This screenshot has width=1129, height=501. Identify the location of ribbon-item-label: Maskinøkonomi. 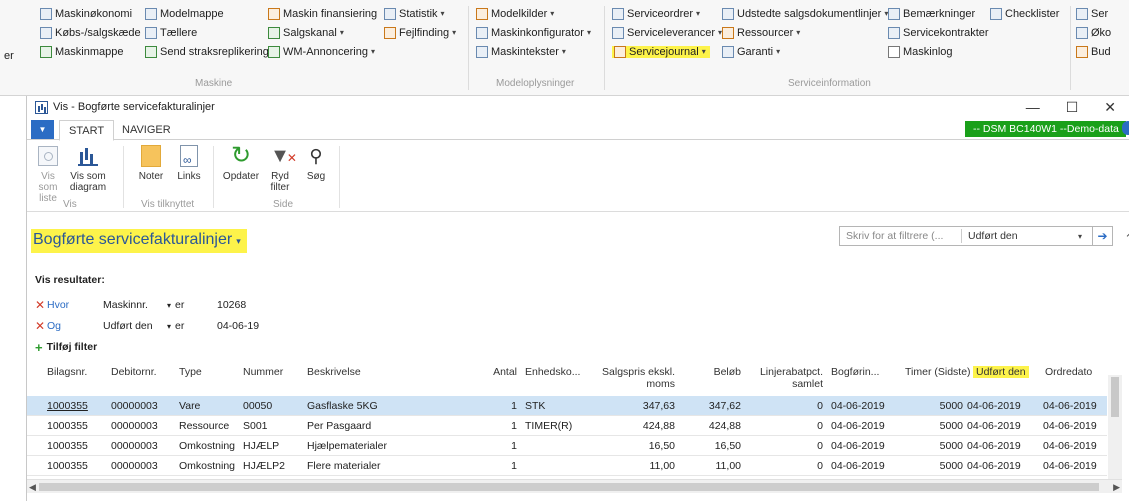
(94, 13).